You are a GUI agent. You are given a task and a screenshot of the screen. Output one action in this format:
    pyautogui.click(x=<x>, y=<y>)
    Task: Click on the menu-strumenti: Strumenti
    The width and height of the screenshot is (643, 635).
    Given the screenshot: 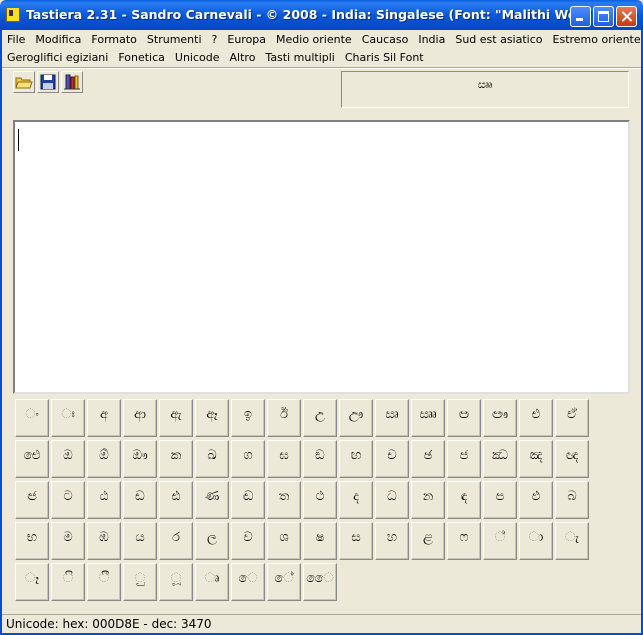 What is the action you would take?
    pyautogui.click(x=174, y=39)
    